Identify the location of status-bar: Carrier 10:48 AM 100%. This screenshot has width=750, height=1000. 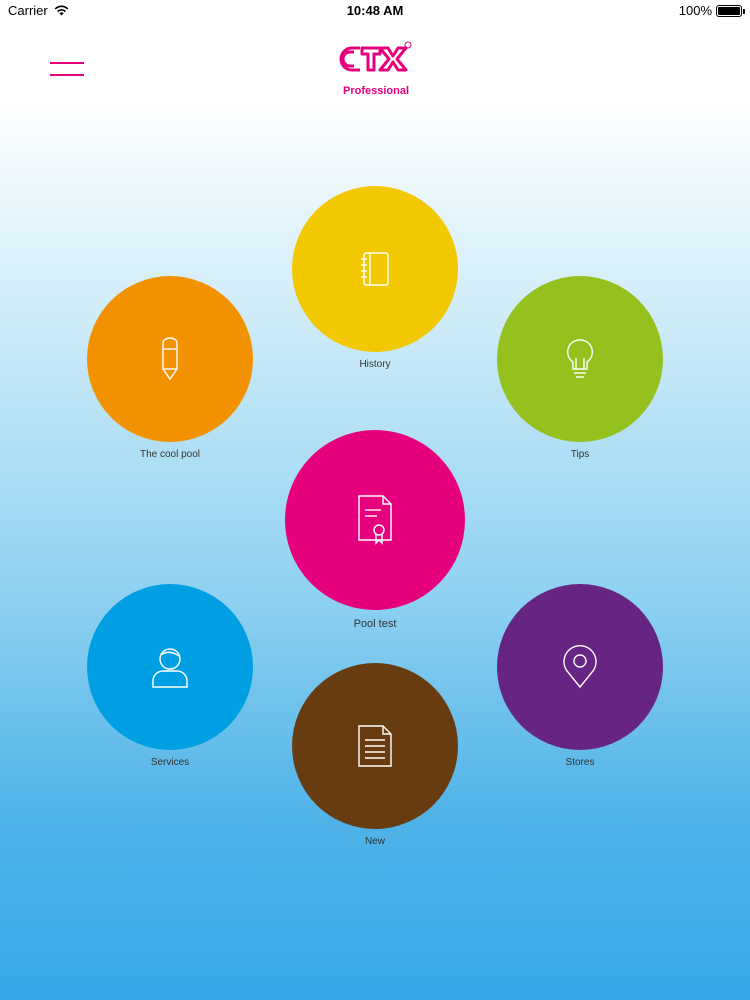
(375, 11).